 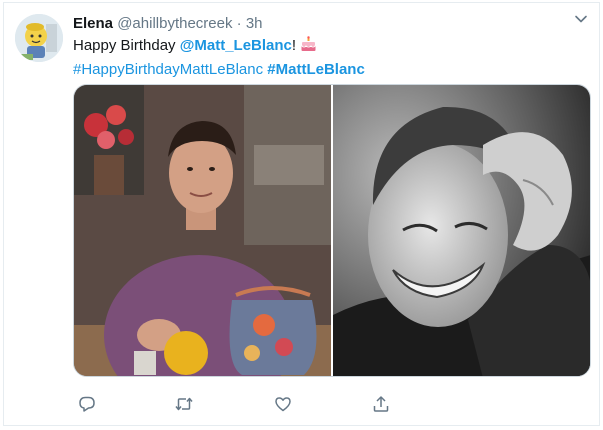 What do you see at coordinates (236, 45) in the screenshot?
I see `mention-link: @Matt_LeBlanc` at bounding box center [236, 45].